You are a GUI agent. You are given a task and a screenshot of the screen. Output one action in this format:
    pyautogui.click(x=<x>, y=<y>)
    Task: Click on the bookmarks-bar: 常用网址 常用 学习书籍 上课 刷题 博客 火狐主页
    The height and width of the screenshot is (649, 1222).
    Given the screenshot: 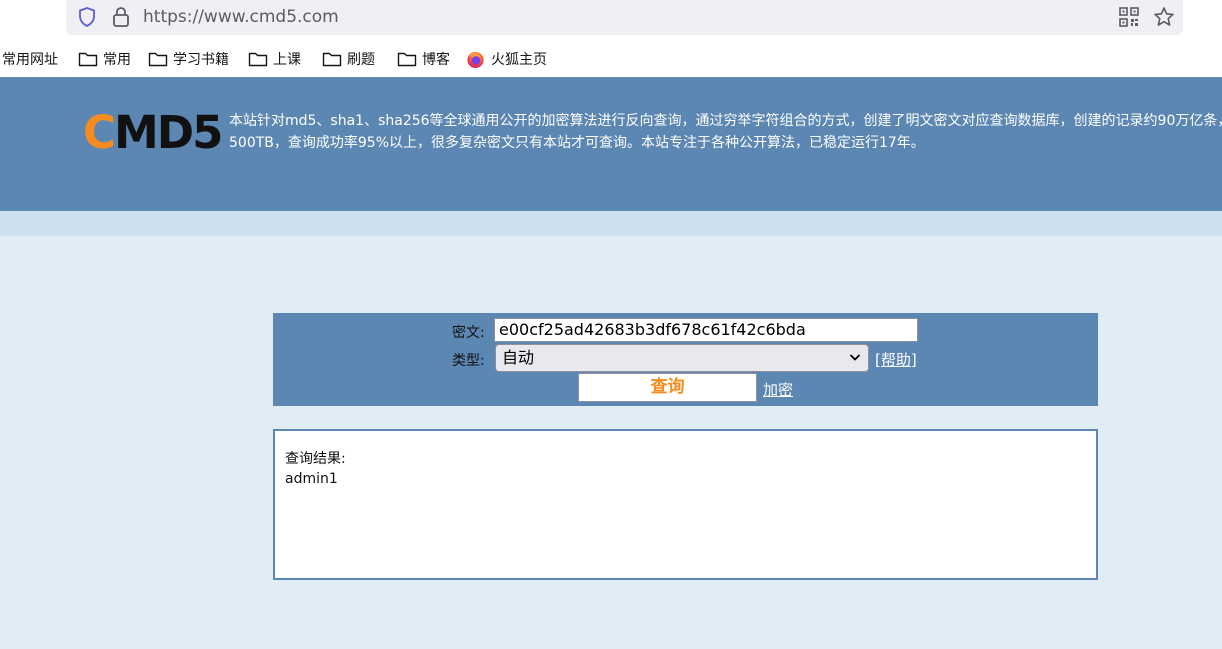 What is the action you would take?
    pyautogui.click(x=611, y=58)
    